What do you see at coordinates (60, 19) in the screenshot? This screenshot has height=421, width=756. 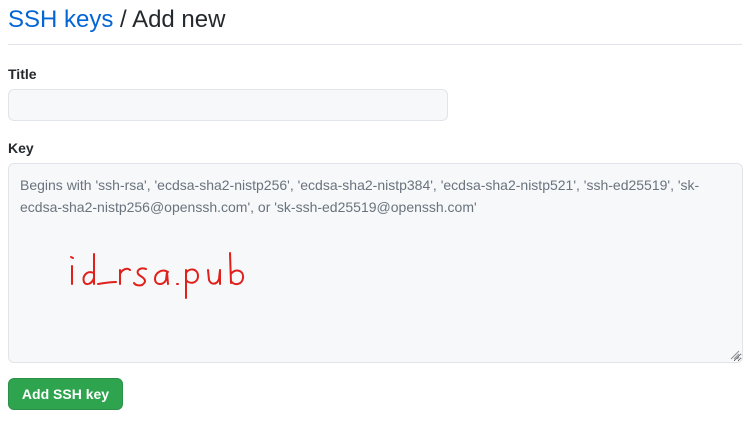 I see `breadcrumb-ssh-keys-link: SSH keys` at bounding box center [60, 19].